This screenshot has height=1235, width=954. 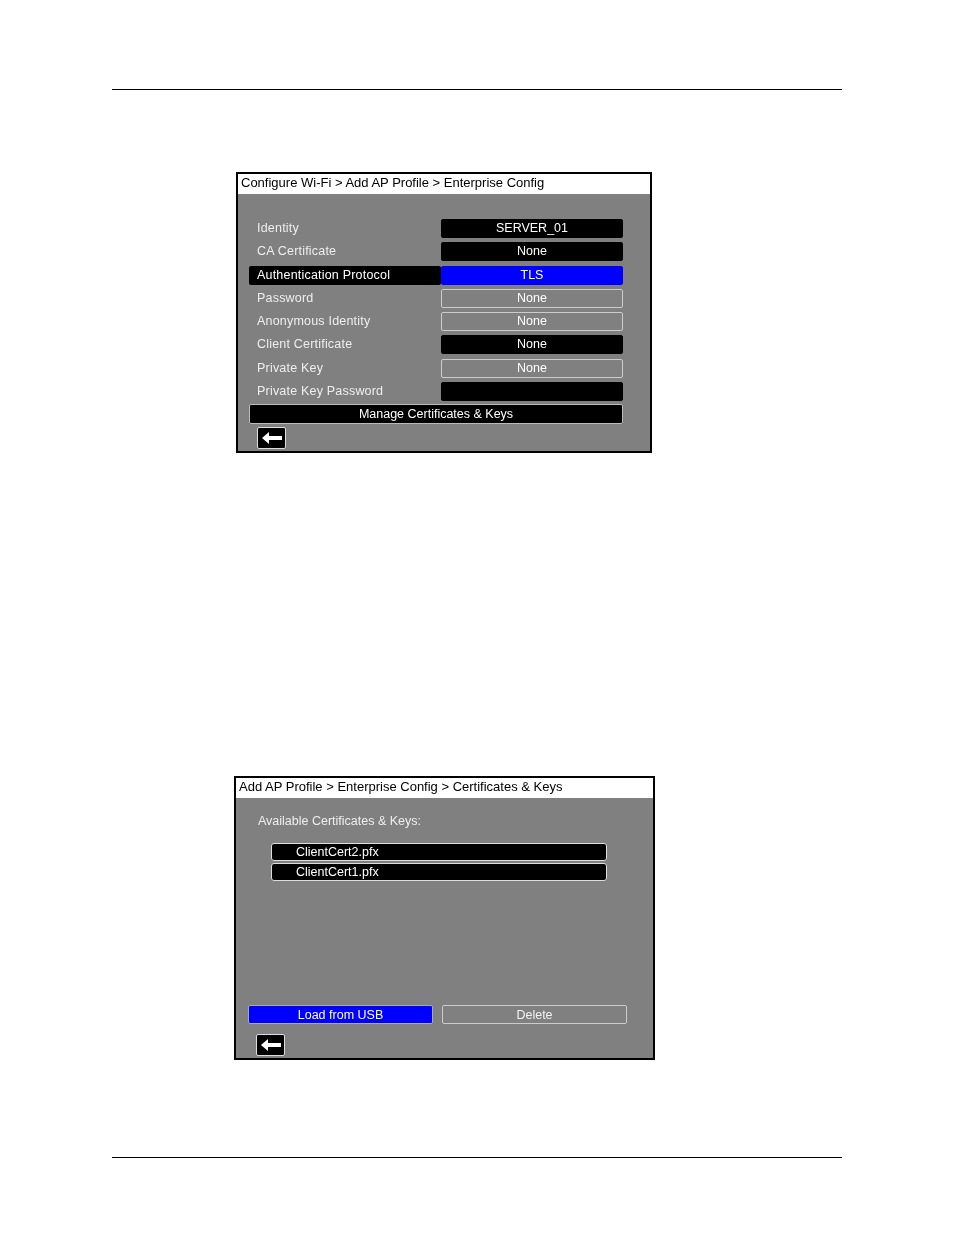 I want to click on manage-certificates-button: Manage Certificates & Keys, so click(x=436, y=414).